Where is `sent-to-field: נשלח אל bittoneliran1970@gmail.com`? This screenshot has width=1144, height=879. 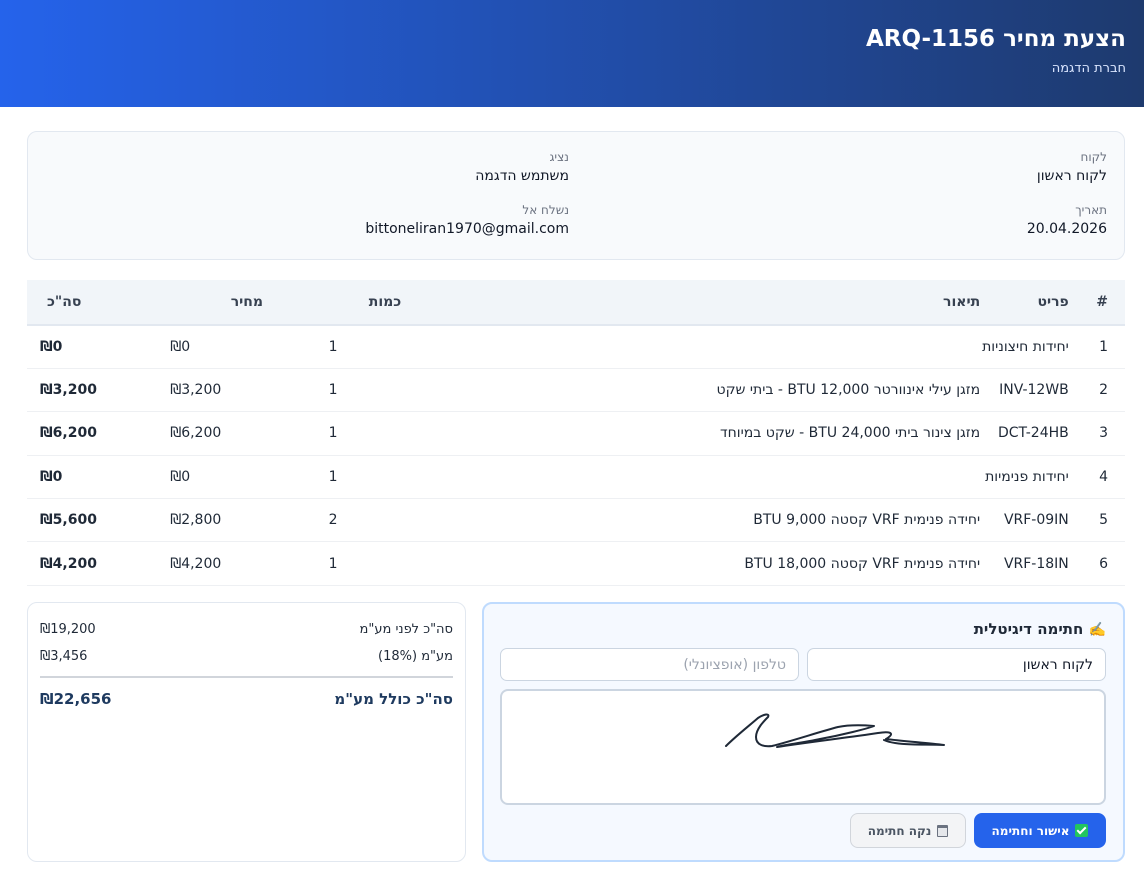
sent-to-field: נשלח אל bittoneliran1970@gmail.com is located at coordinates (467, 220).